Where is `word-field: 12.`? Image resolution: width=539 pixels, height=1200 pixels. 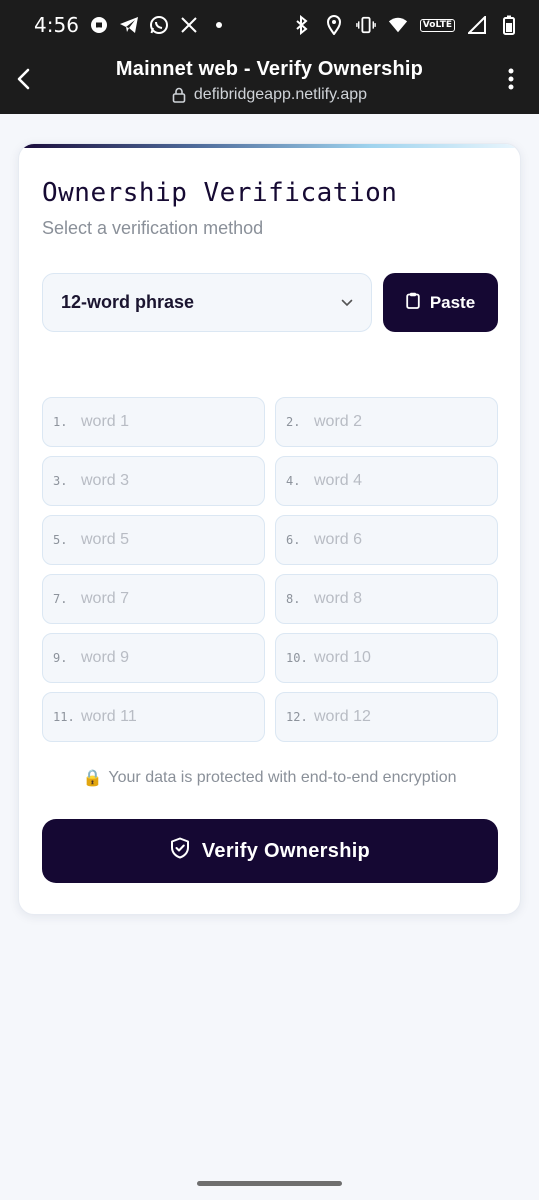 word-field: 12. is located at coordinates (386, 717).